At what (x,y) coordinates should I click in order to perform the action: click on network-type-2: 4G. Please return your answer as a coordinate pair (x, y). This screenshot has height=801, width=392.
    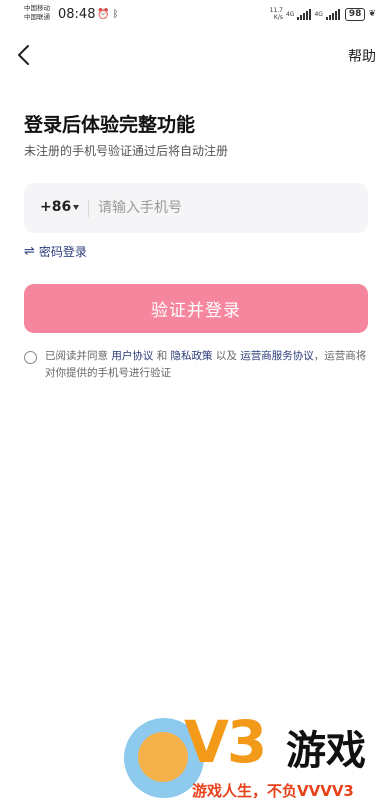
    Looking at the image, I should click on (318, 14).